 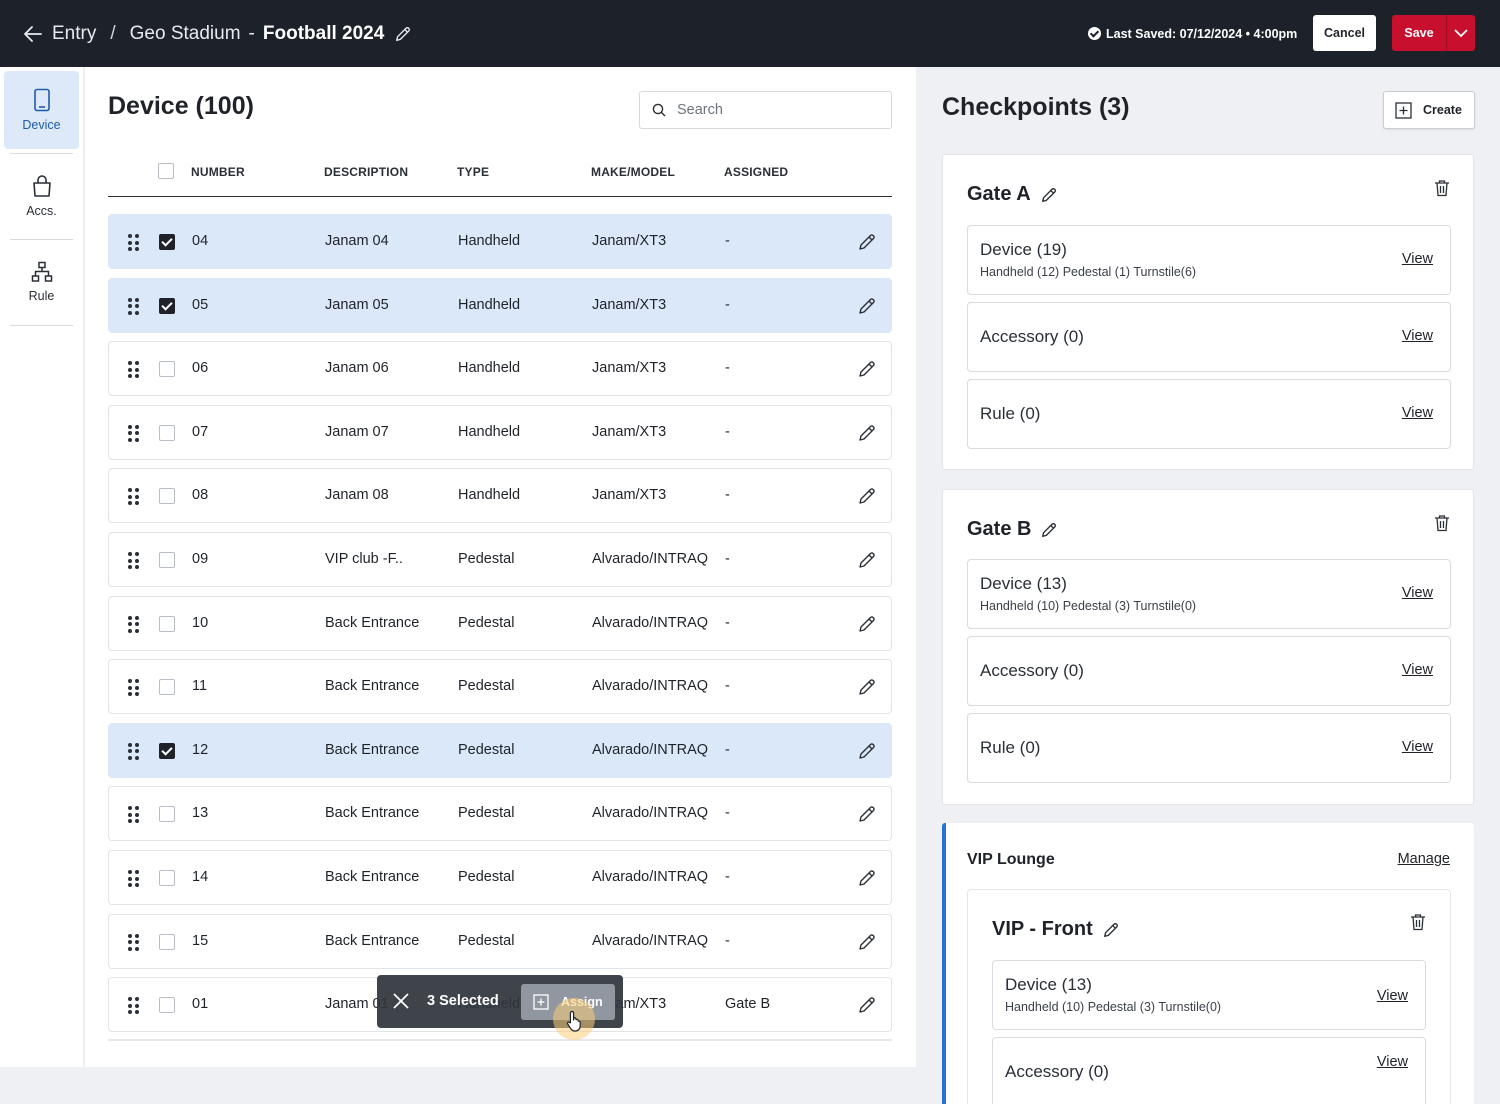 I want to click on rail-item-accs: Accs., so click(x=41, y=196).